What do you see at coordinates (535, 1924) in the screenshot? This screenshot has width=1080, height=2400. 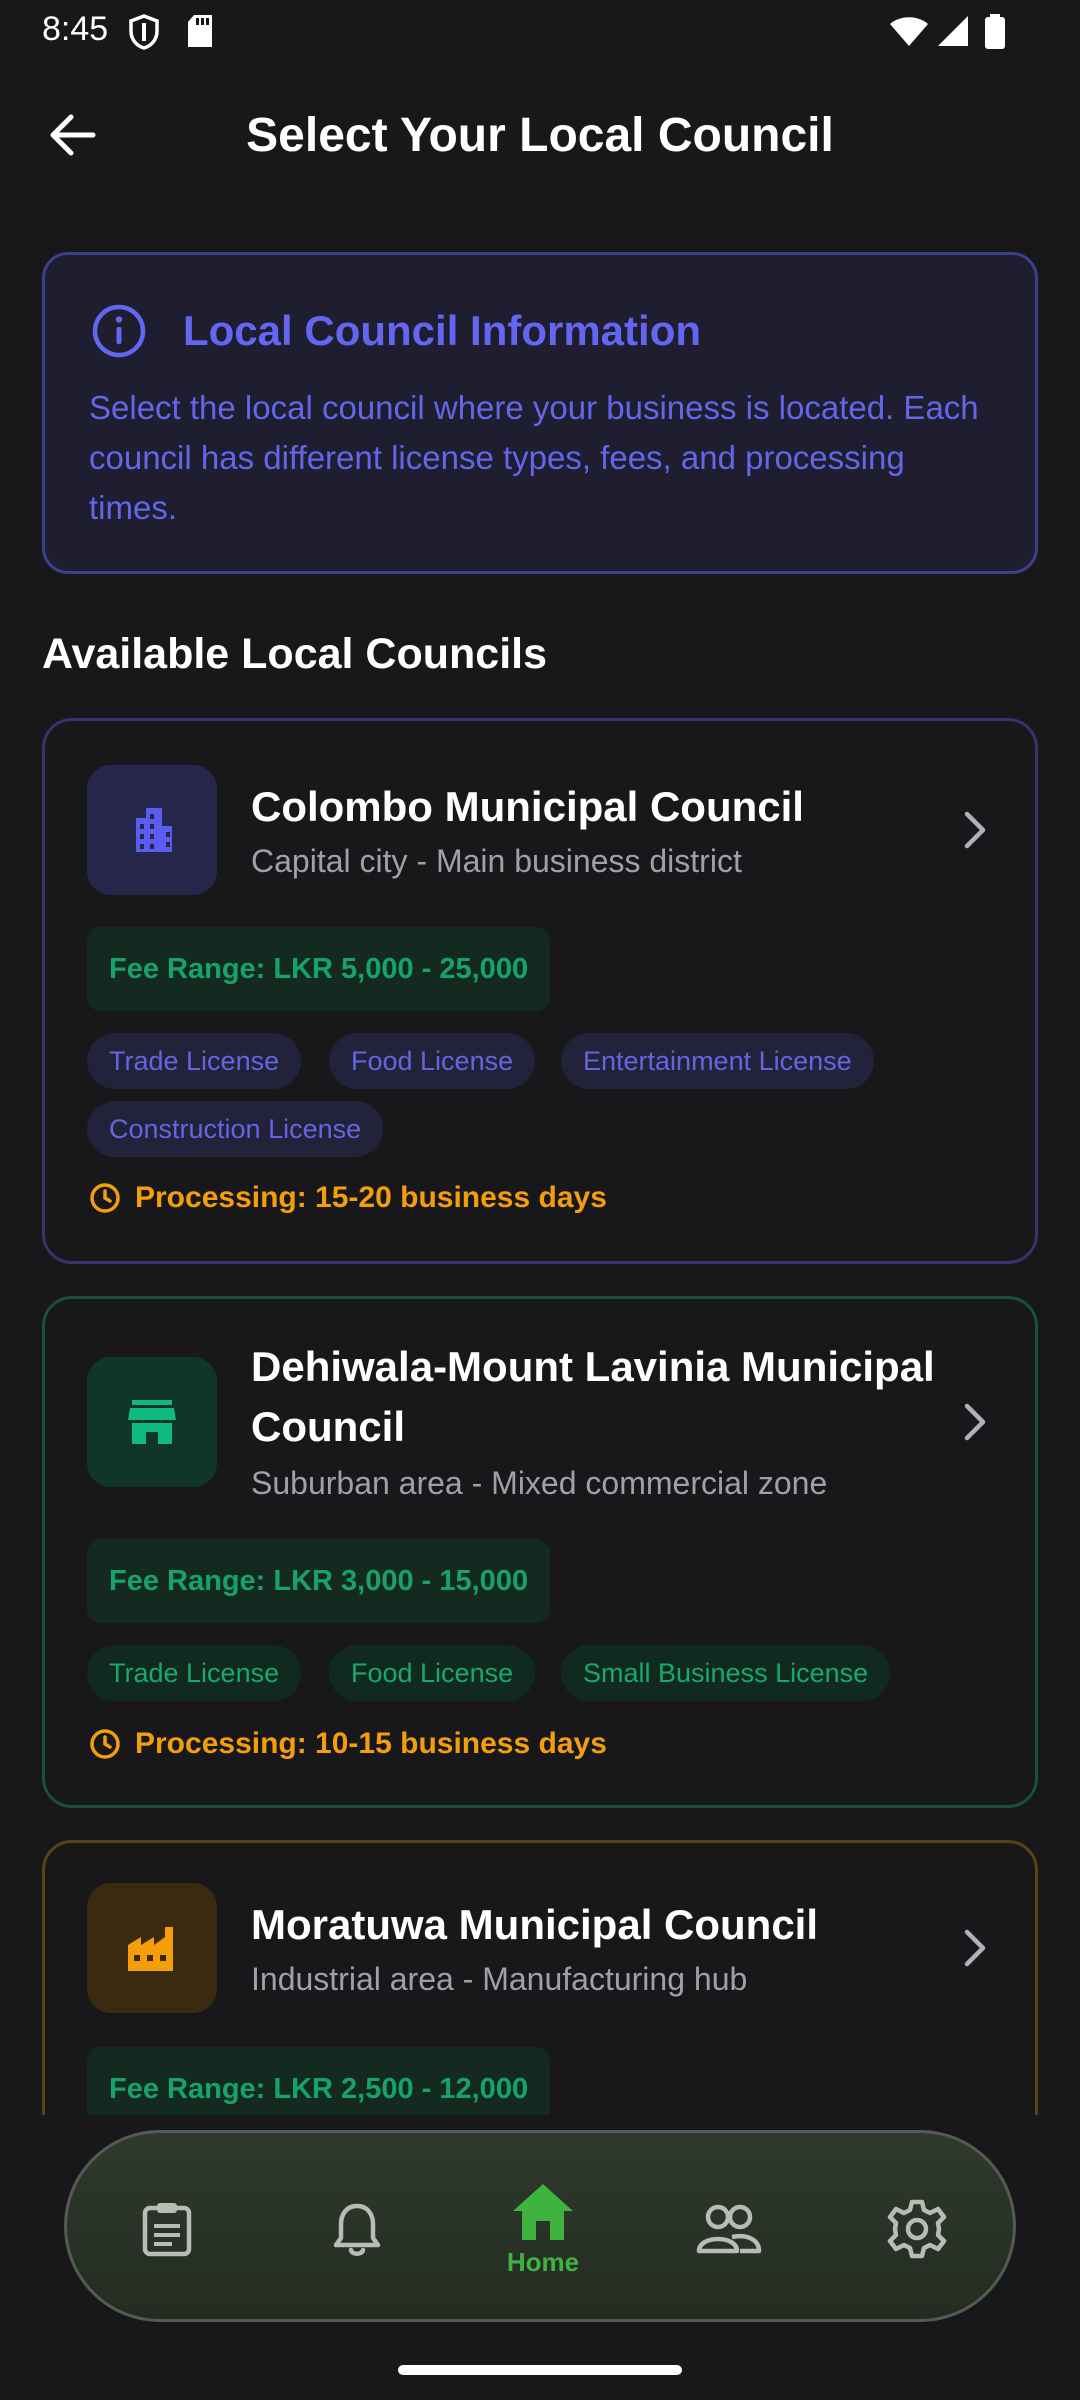 I see `council-name: Moratuwa Municipal Council` at bounding box center [535, 1924].